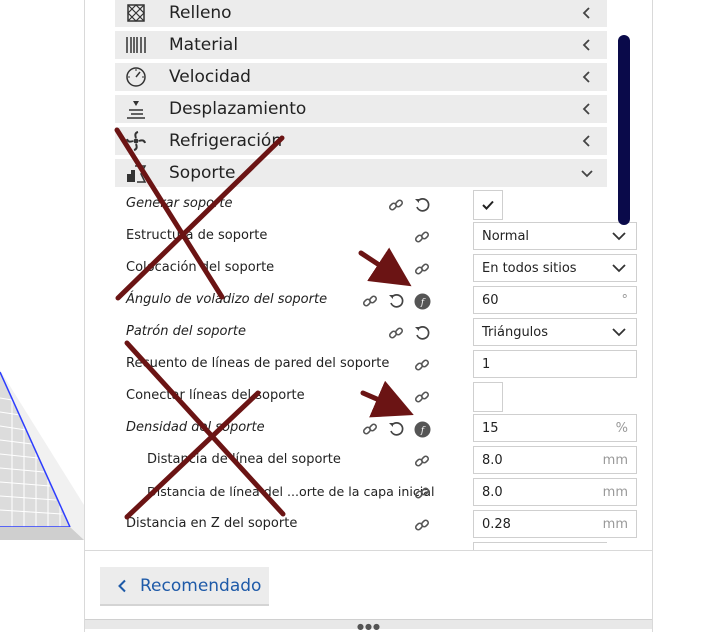 This screenshot has height=632, width=708. Describe the element at coordinates (555, 300) in the screenshot. I see `angulo-voladizo-input: 60 °` at that location.